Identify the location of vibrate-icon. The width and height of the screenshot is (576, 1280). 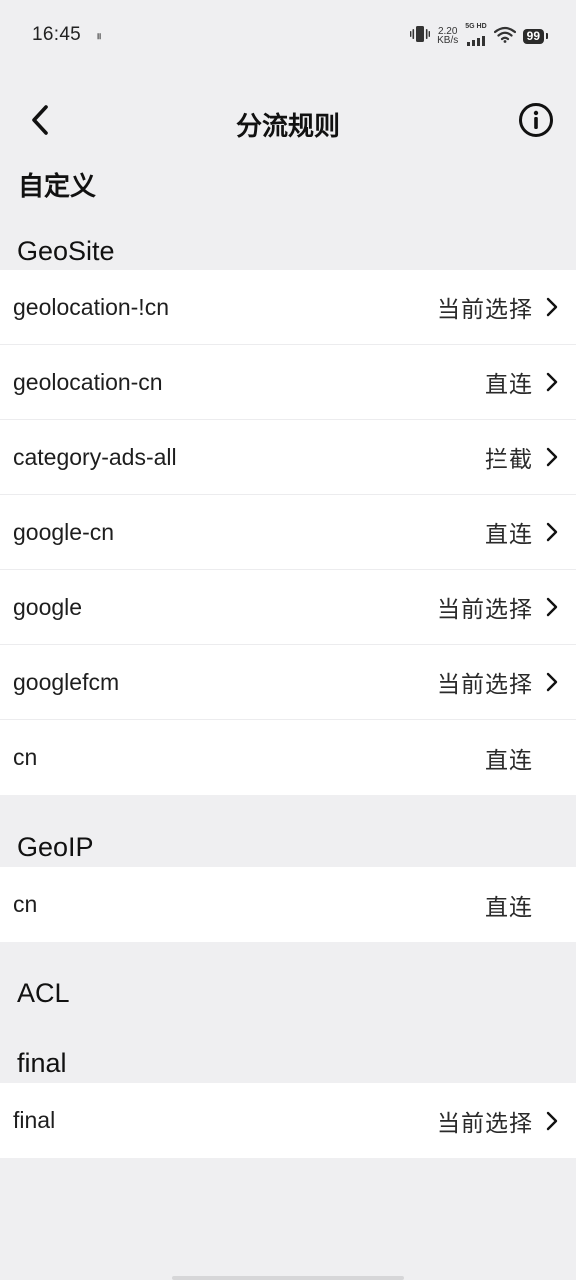
(420, 36).